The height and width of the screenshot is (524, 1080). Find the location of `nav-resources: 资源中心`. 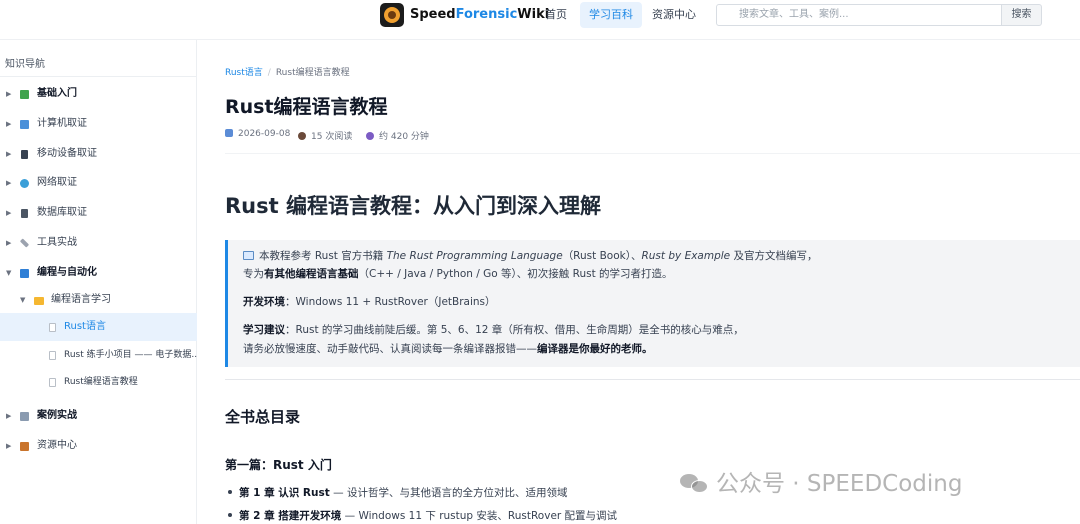

nav-resources: 资源中心 is located at coordinates (674, 15).